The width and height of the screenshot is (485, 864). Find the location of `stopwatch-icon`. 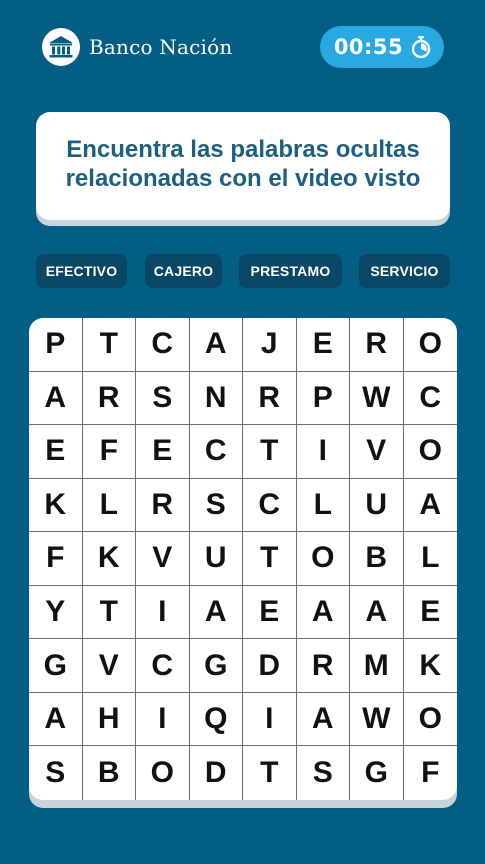

stopwatch-icon is located at coordinates (421, 47).